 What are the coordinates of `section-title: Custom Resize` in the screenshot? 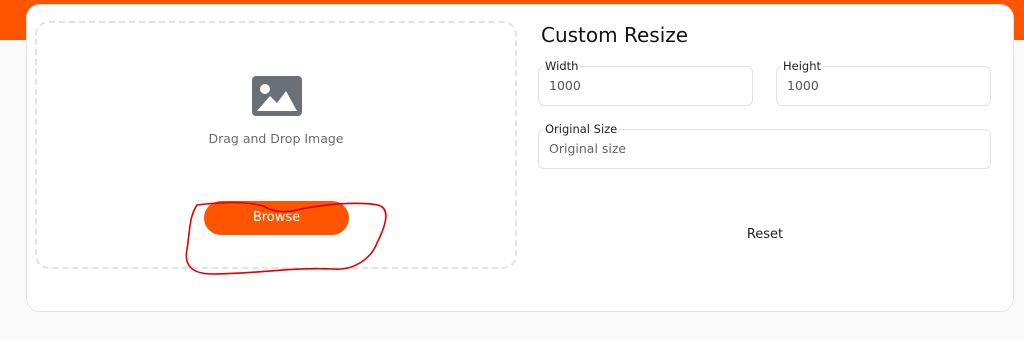 It's located at (615, 35).